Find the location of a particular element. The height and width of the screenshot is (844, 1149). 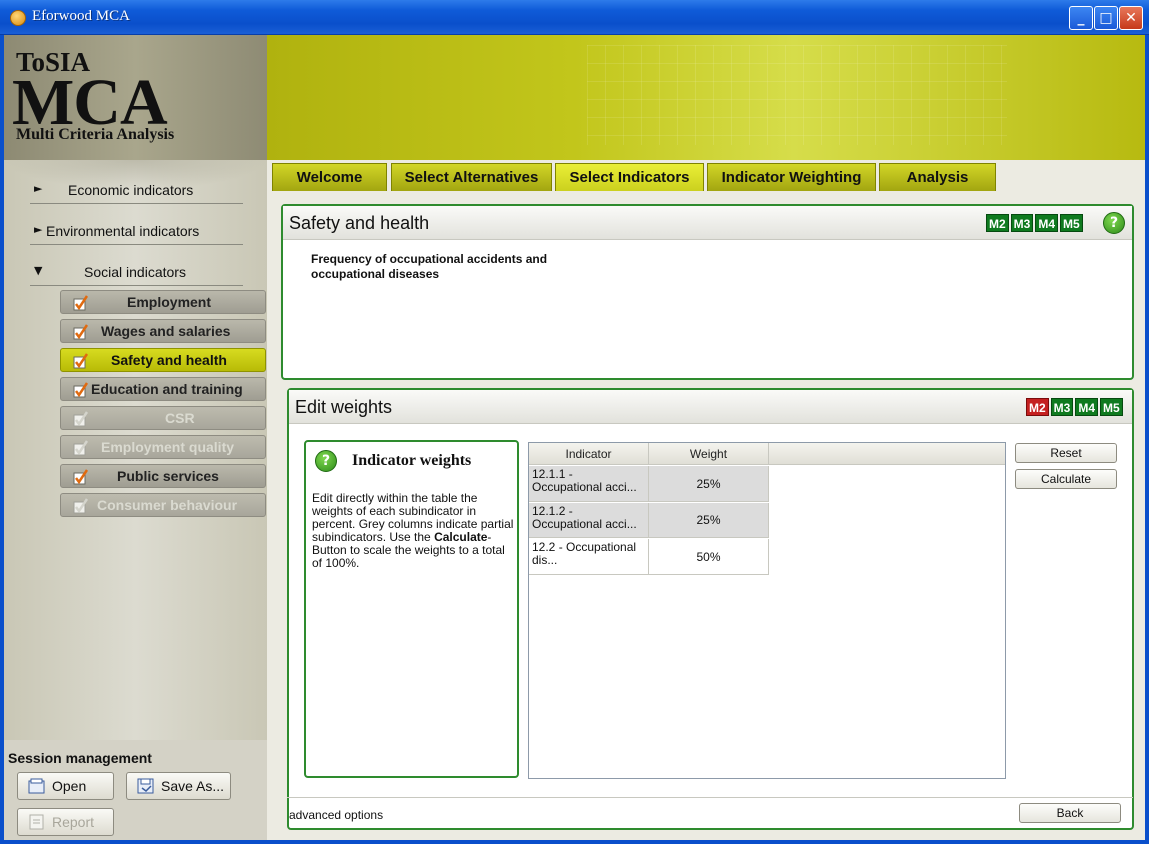

group-label: Environmental indicators is located at coordinates (123, 231).